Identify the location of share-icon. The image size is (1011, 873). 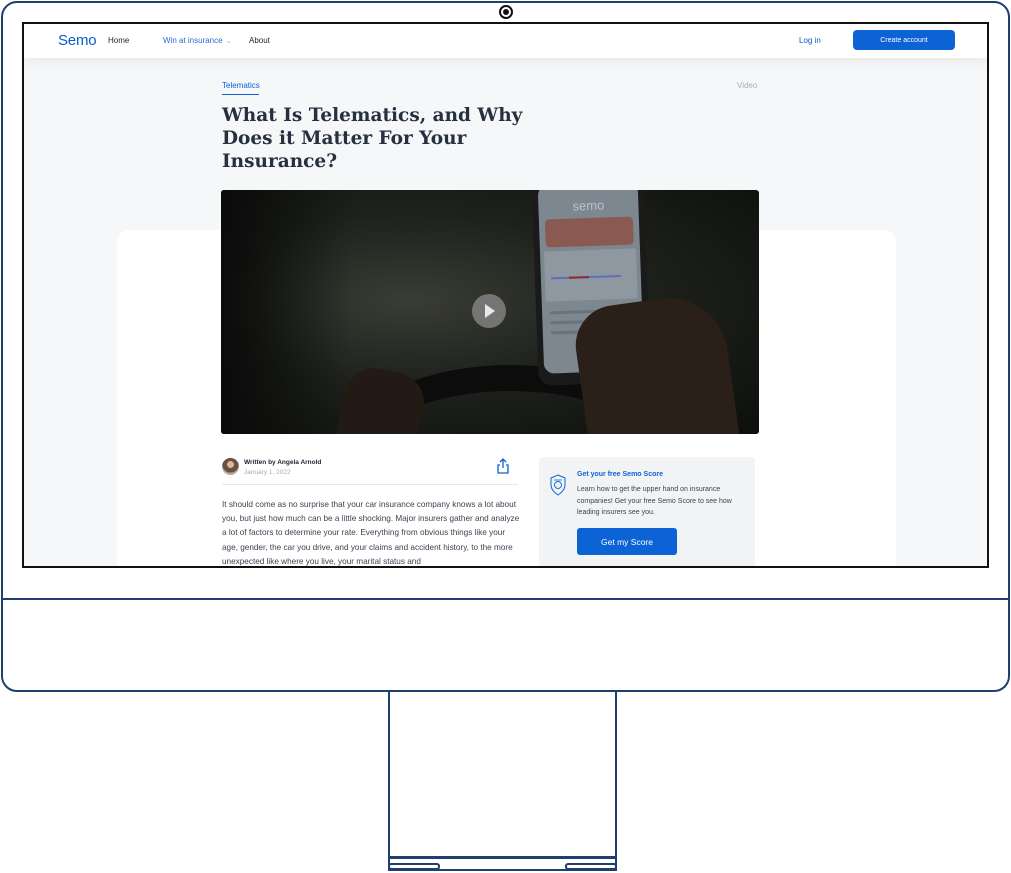
(503, 466).